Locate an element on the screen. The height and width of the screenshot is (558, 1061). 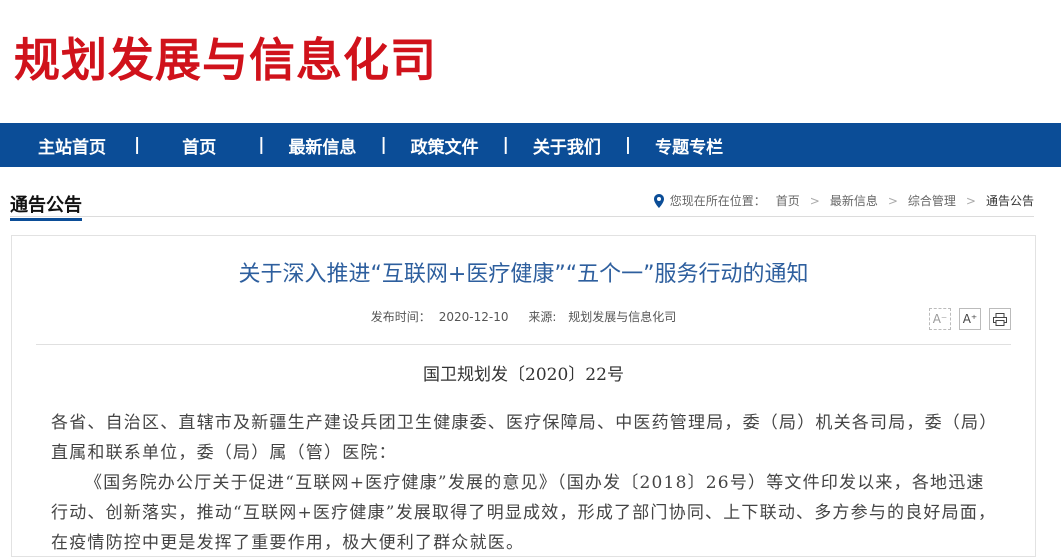
nav-item-about: 关于我们 is located at coordinates (567, 145).